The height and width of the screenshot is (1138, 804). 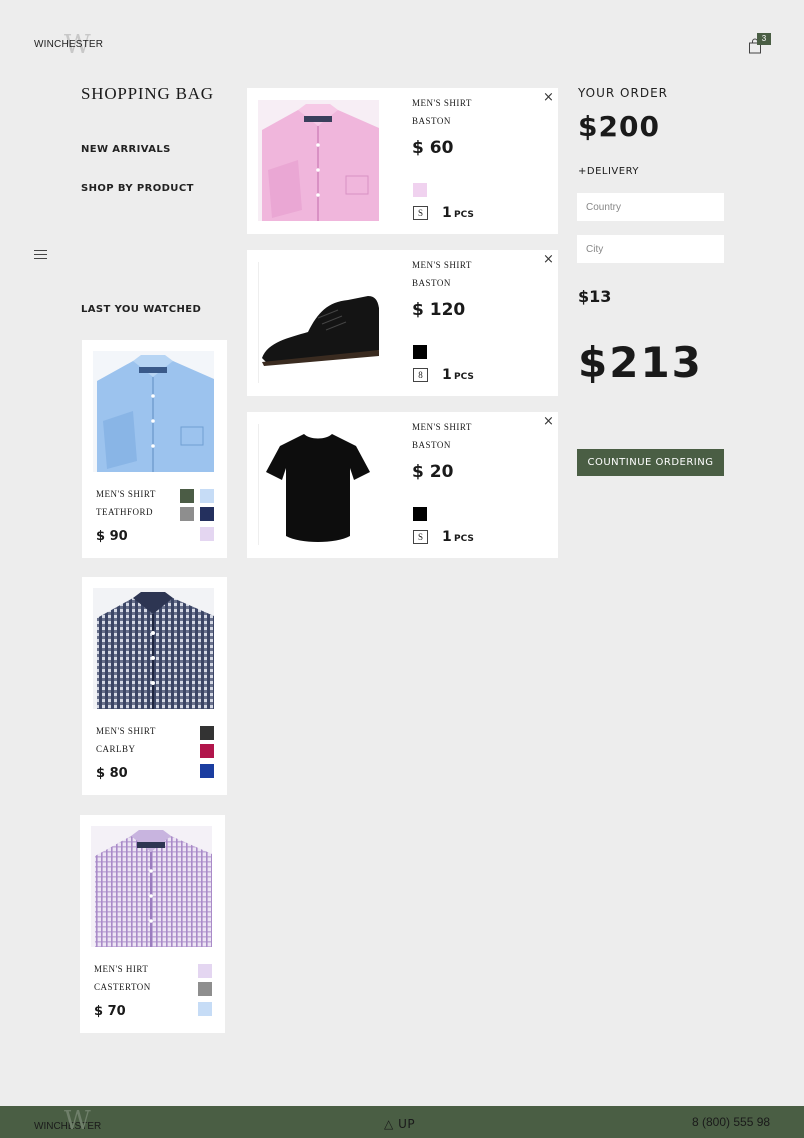 What do you see at coordinates (112, 773) in the screenshot?
I see `watched-price: $ 80` at bounding box center [112, 773].